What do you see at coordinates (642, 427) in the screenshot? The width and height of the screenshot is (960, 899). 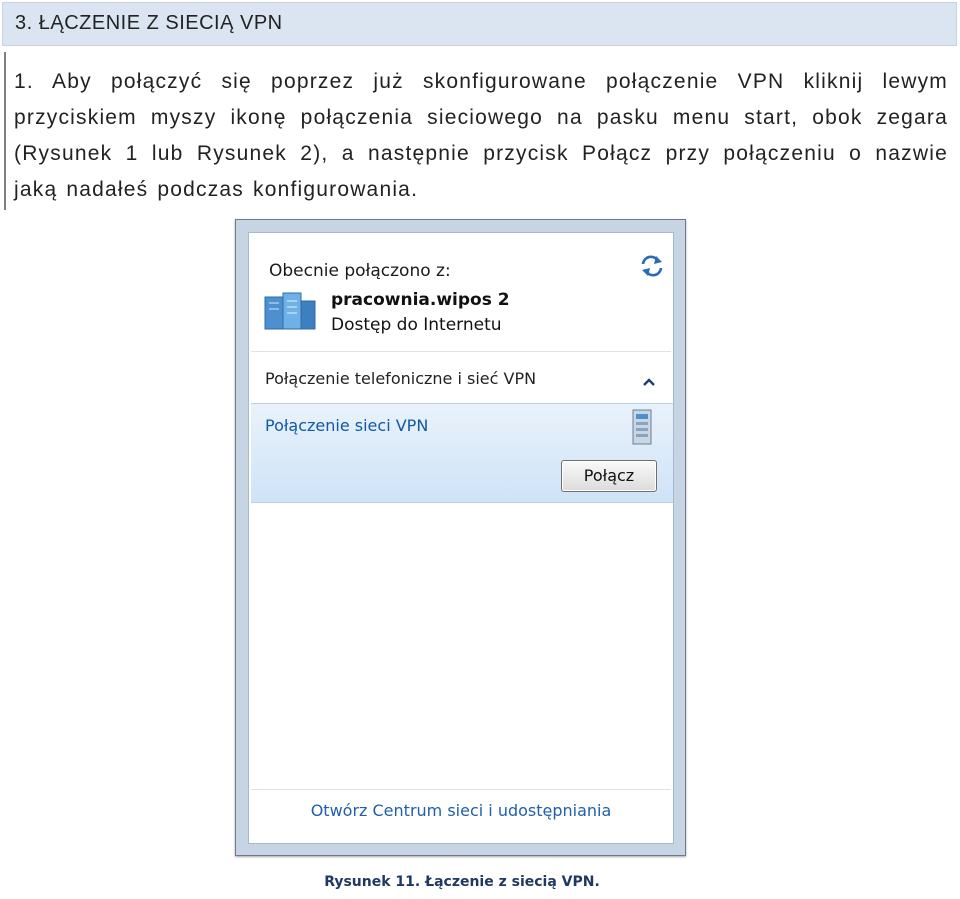 I see `vpn-server-icon` at bounding box center [642, 427].